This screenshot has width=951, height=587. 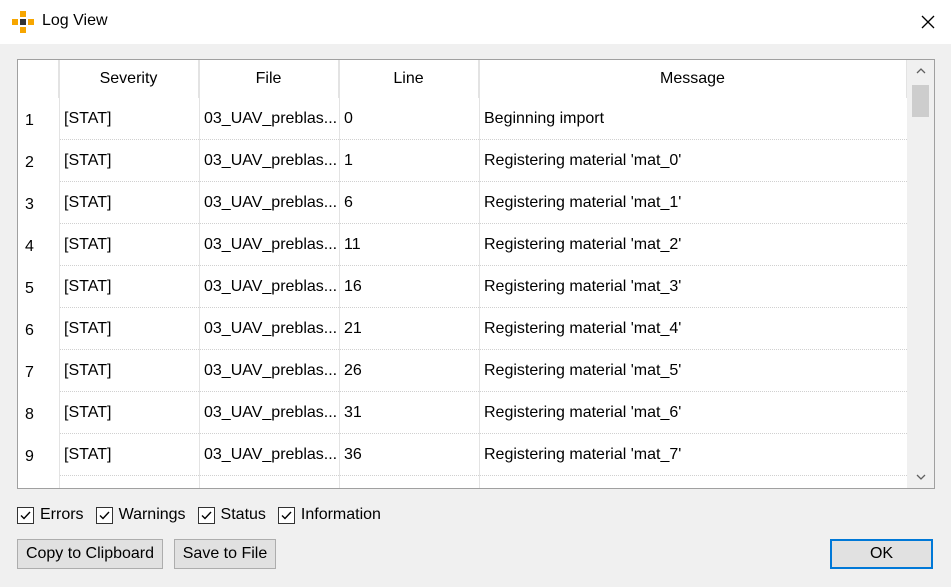 What do you see at coordinates (409, 413) in the screenshot?
I see `cell-line: 31` at bounding box center [409, 413].